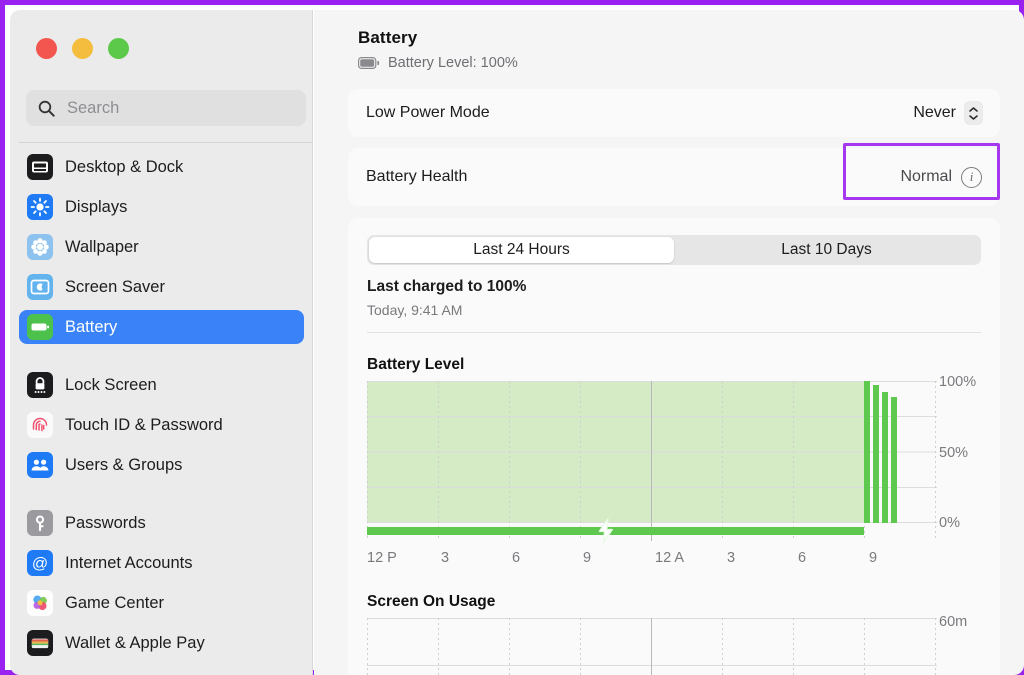  Describe the element at coordinates (135, 642) in the screenshot. I see `sidebar-item-label: Wallet & Apple Pay` at that location.